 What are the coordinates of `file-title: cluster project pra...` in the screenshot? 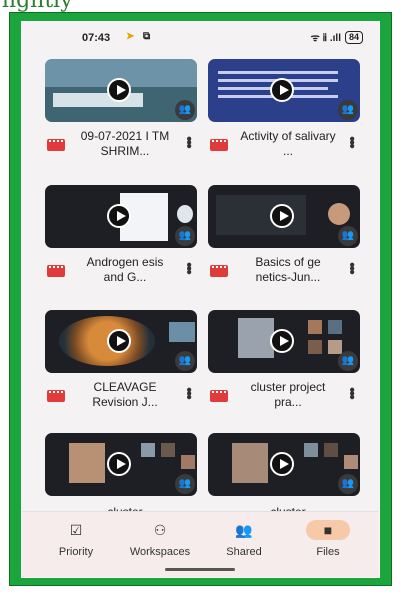 It's located at (288, 394).